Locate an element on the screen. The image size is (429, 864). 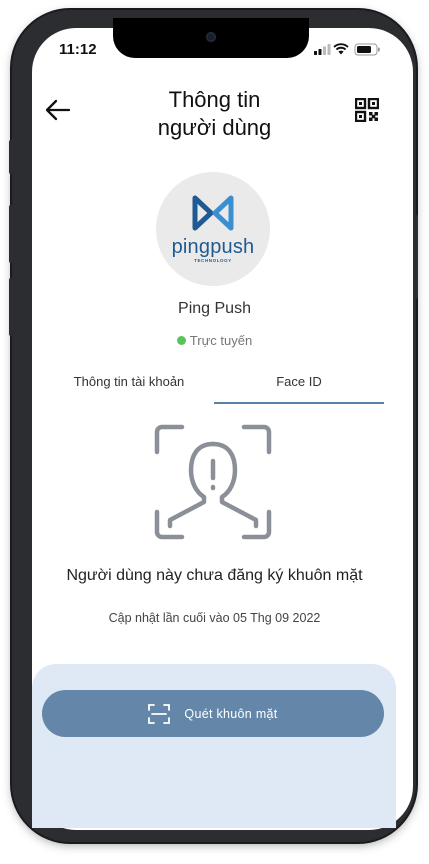
status-time: 11:12 is located at coordinates (78, 49).